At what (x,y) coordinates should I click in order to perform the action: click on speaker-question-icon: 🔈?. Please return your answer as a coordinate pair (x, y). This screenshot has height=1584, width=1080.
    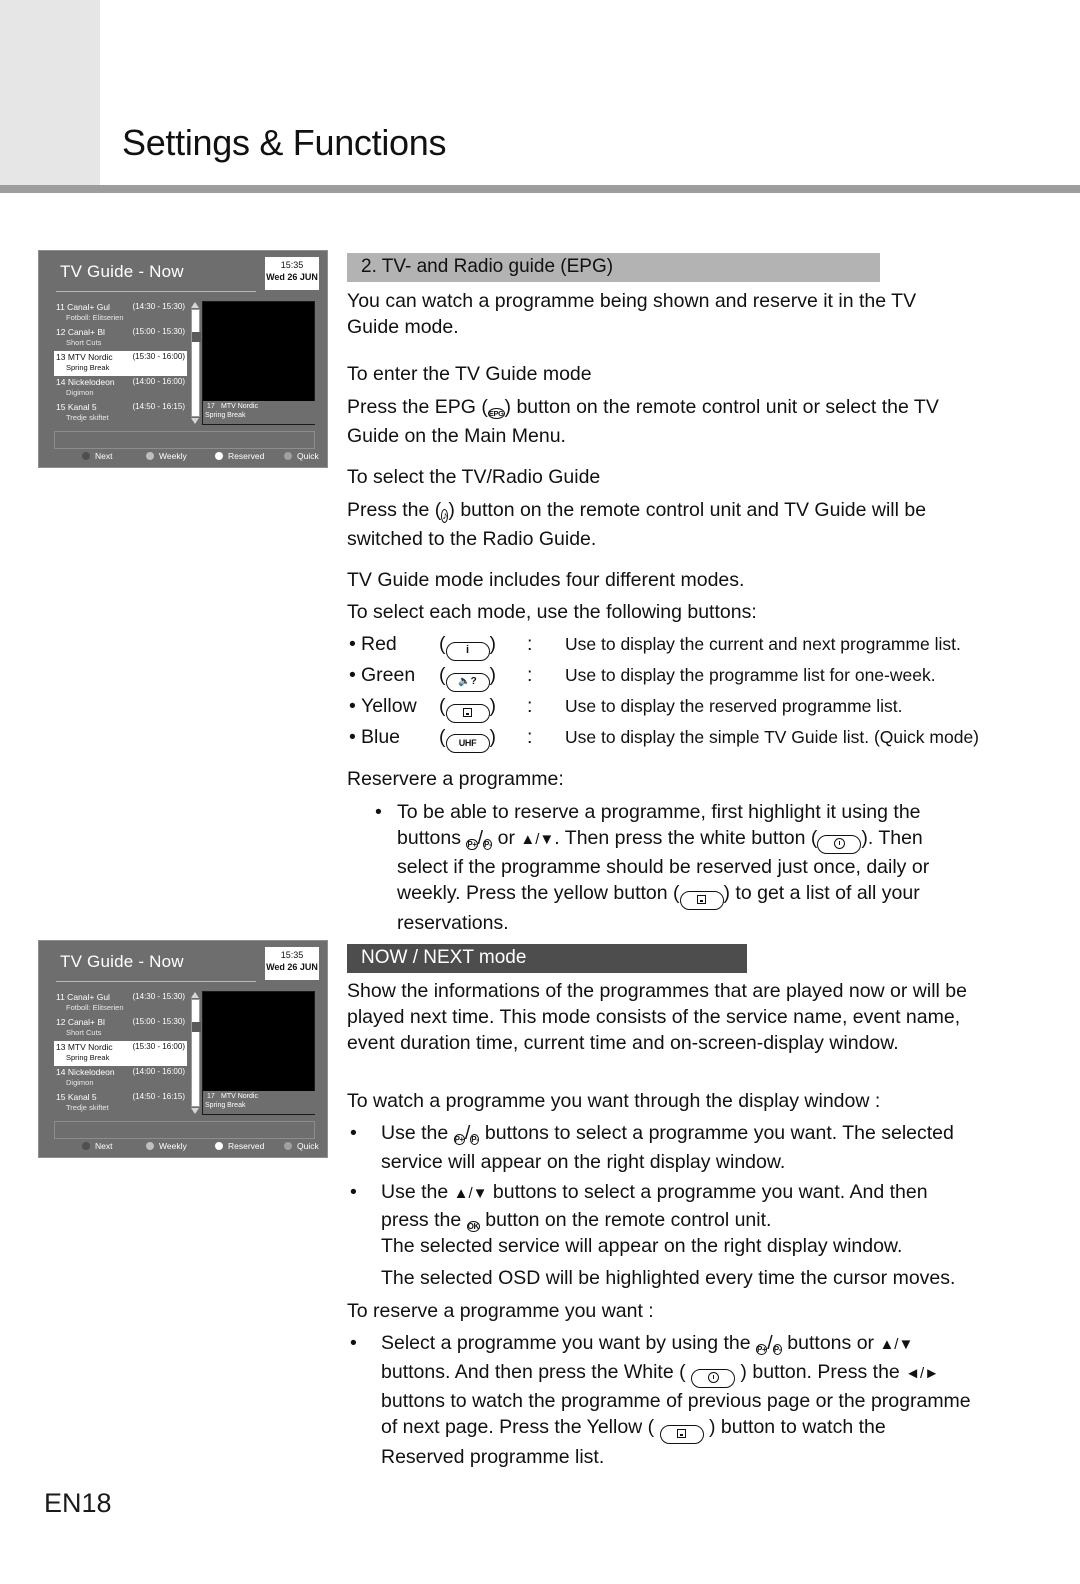
    Looking at the image, I should click on (467, 681).